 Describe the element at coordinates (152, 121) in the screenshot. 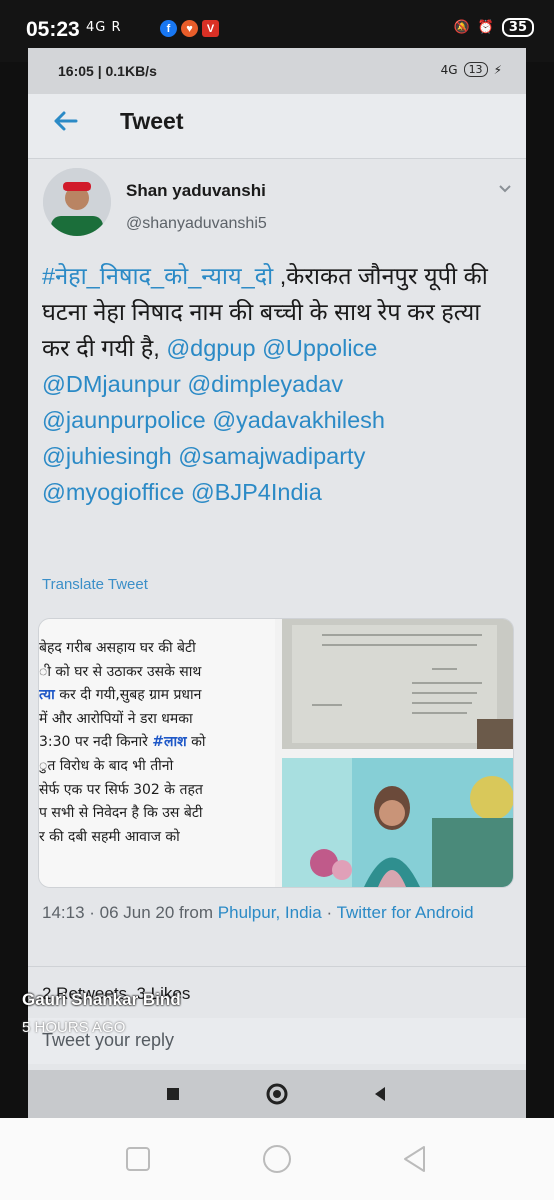

I see `page-title: Tweet` at that location.